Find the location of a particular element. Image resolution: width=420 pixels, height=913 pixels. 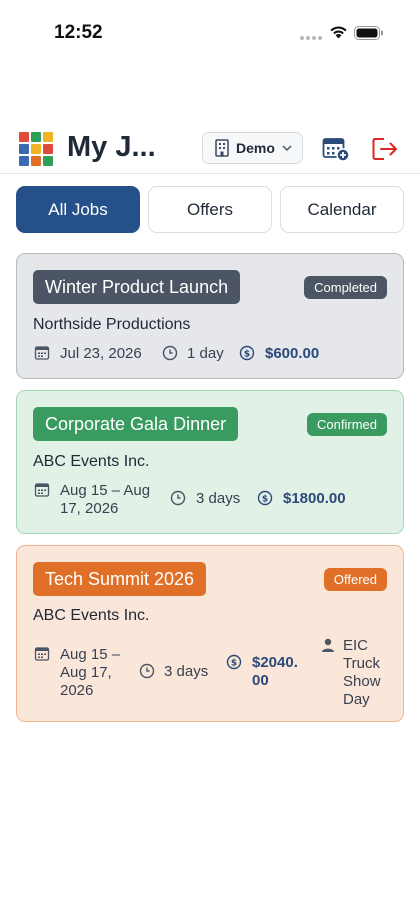

job-role-line: Day is located at coordinates (356, 699).